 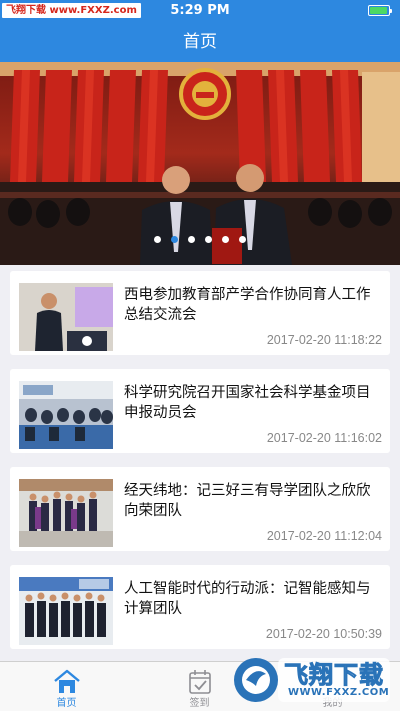 What do you see at coordinates (247, 501) in the screenshot?
I see `news-title: 经天纬地：记三好三有导学团队之欣欣向荣团队` at bounding box center [247, 501].